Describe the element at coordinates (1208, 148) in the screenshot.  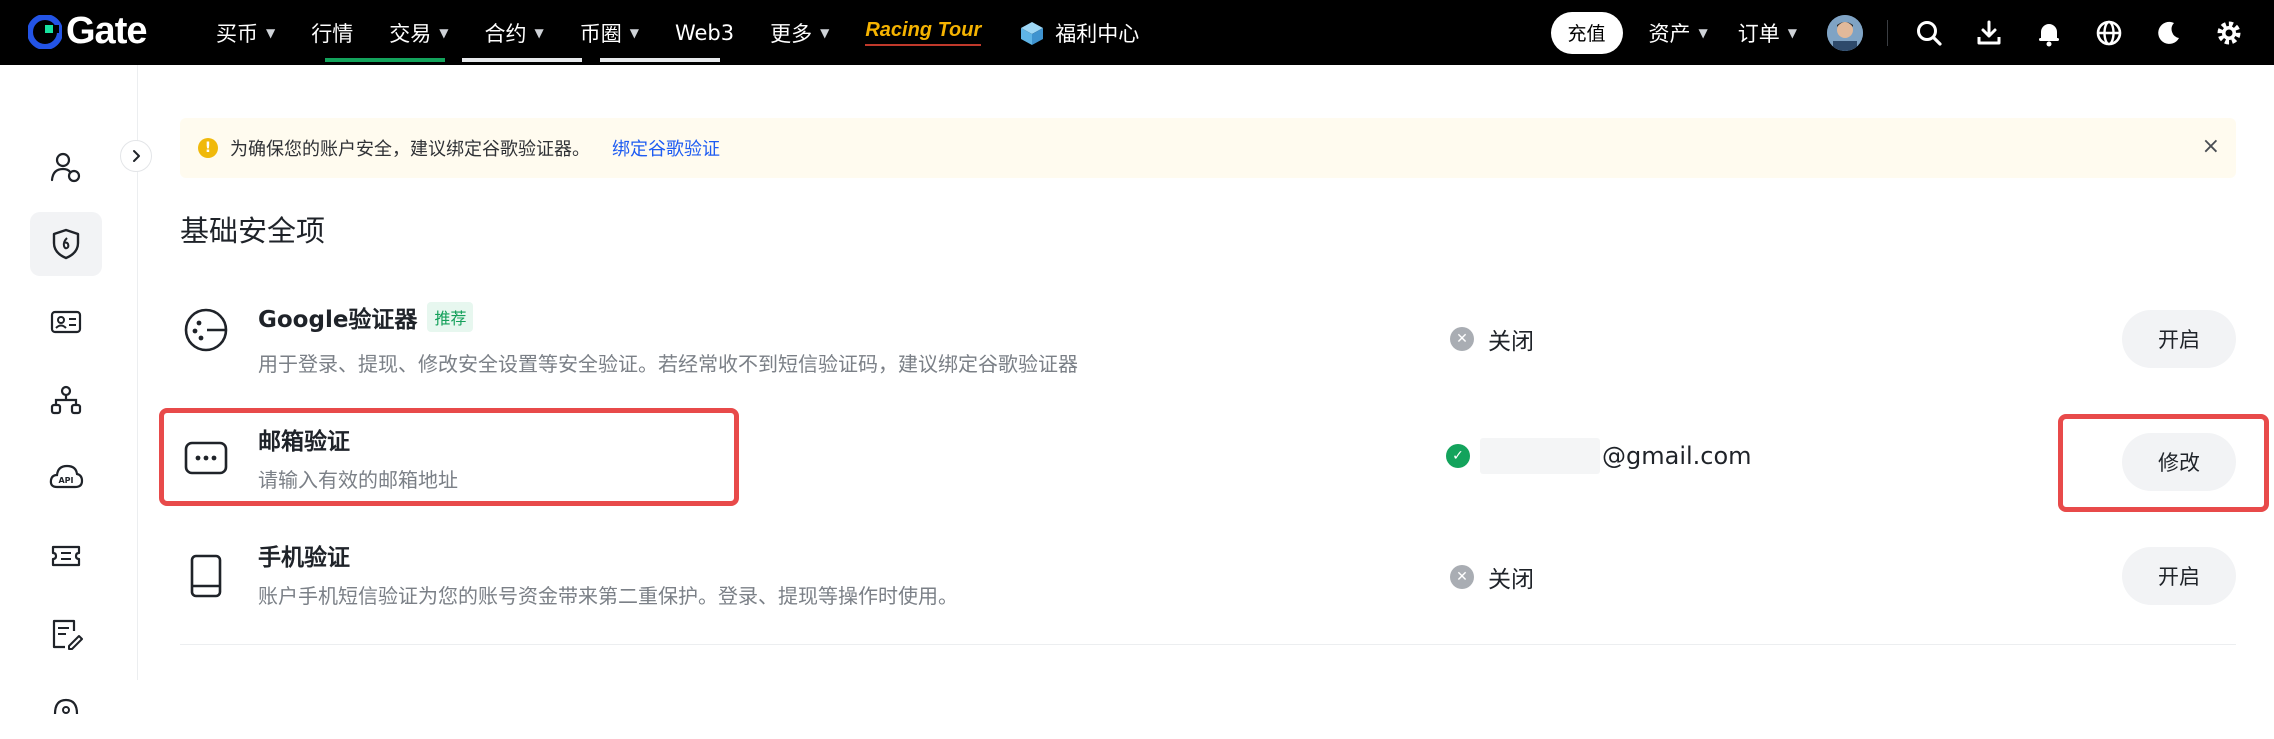
I see `security-alert-banner: ! 为确保您的账户安全，建议绑定谷歌验证器。 绑定谷歌验证 ×` at that location.